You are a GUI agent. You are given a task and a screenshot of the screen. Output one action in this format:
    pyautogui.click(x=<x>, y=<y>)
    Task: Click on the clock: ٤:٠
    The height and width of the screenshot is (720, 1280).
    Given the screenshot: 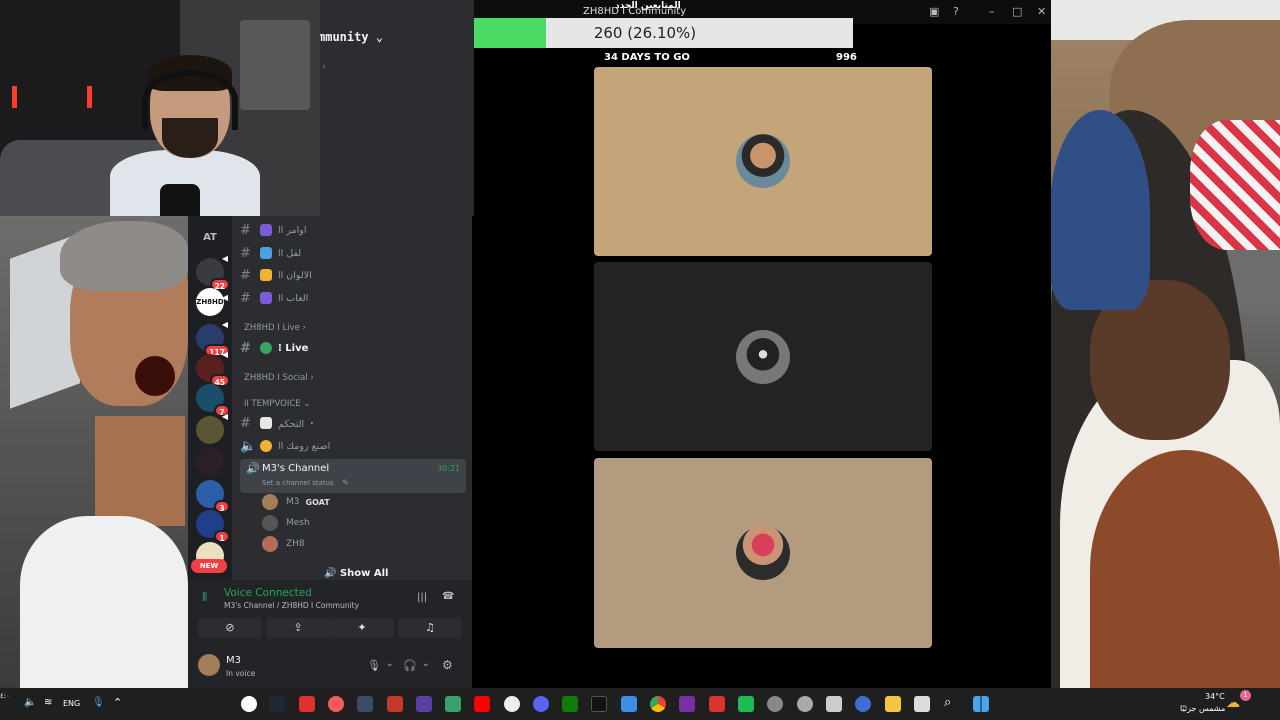 What is the action you would take?
    pyautogui.click(x=5, y=696)
    